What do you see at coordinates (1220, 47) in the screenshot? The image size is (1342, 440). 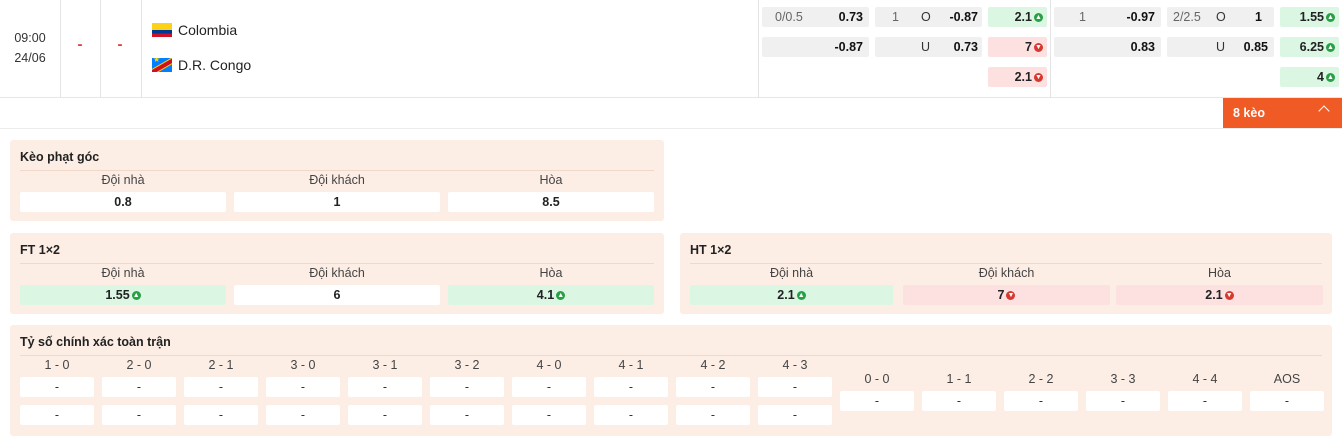 I see `ht-under-cell: U 0.85` at bounding box center [1220, 47].